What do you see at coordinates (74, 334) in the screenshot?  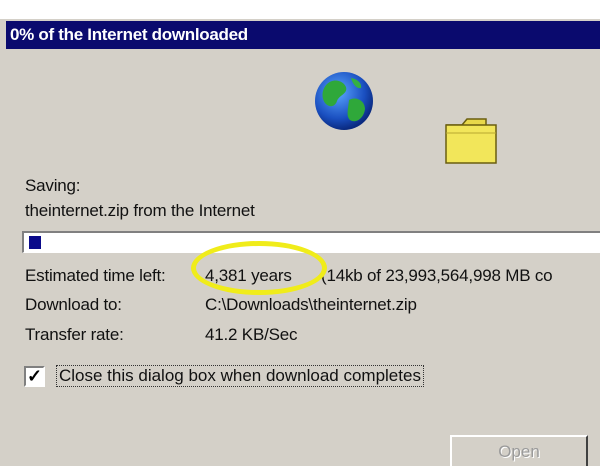 I see `transfer-rate-label: Transfer rate:` at bounding box center [74, 334].